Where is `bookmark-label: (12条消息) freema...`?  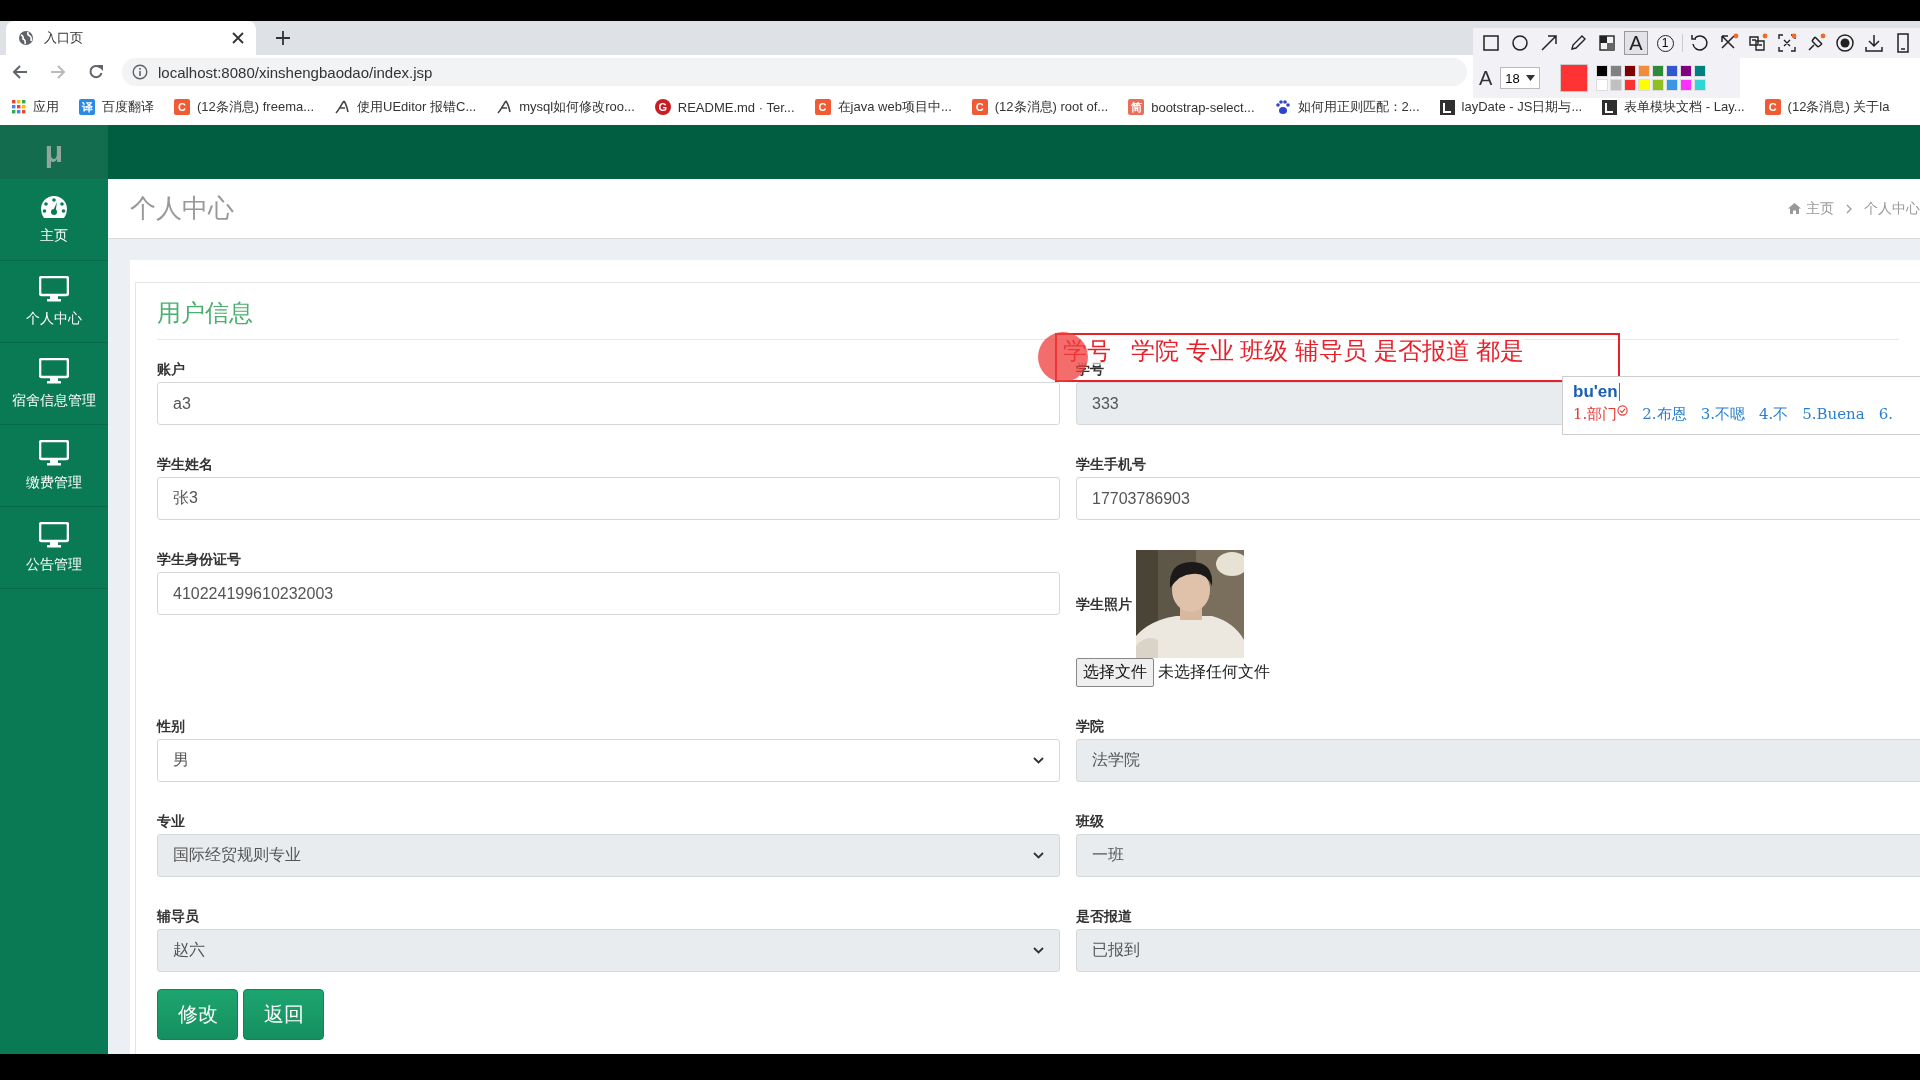
bookmark-label: (12条消息) freema... is located at coordinates (256, 107).